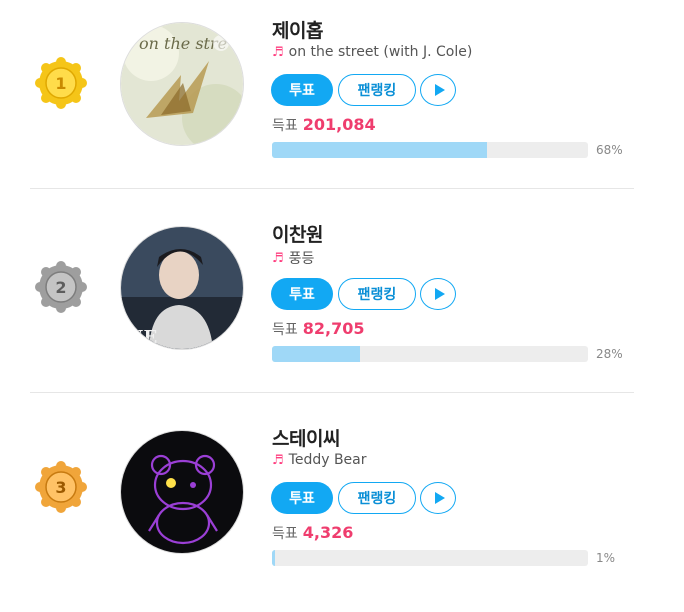 This screenshot has height=612, width=684. What do you see at coordinates (297, 235) in the screenshot?
I see `artist-name: 이찬원` at bounding box center [297, 235].